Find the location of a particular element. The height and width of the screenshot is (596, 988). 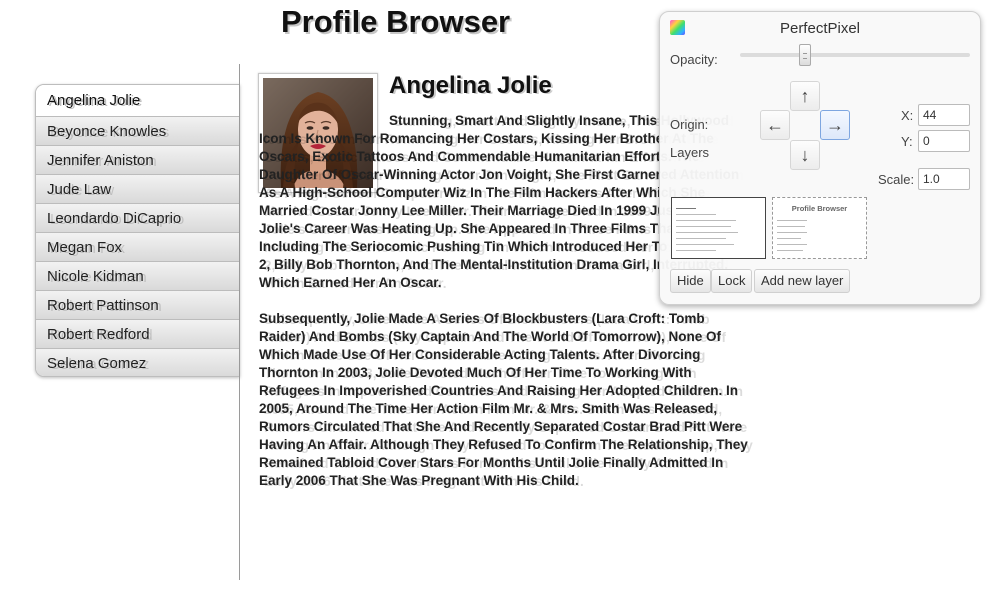

scale-label: Scale: is located at coordinates (896, 179).